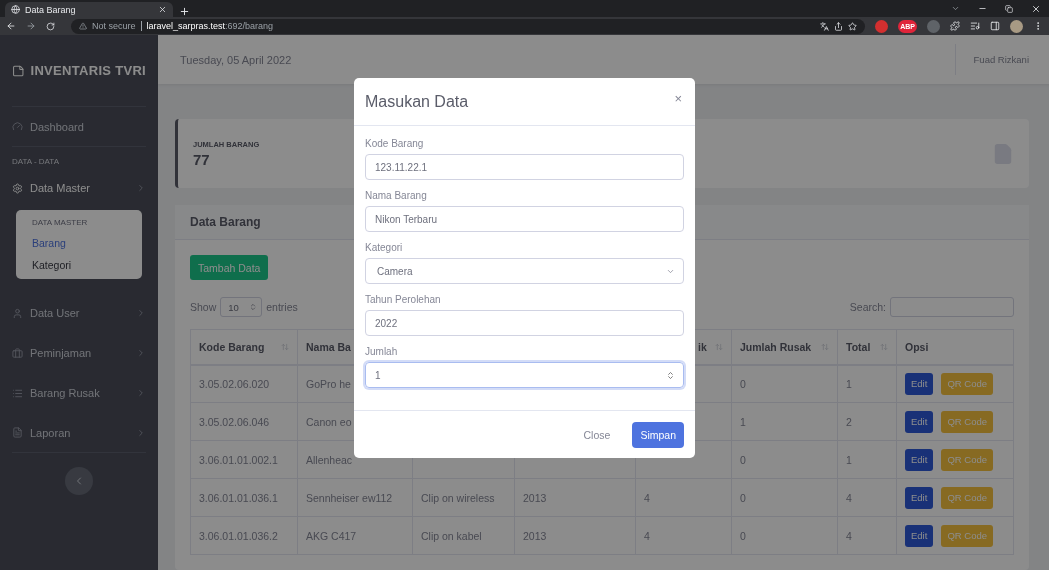  Describe the element at coordinates (678, 98) in the screenshot. I see `close-button: ×` at that location.